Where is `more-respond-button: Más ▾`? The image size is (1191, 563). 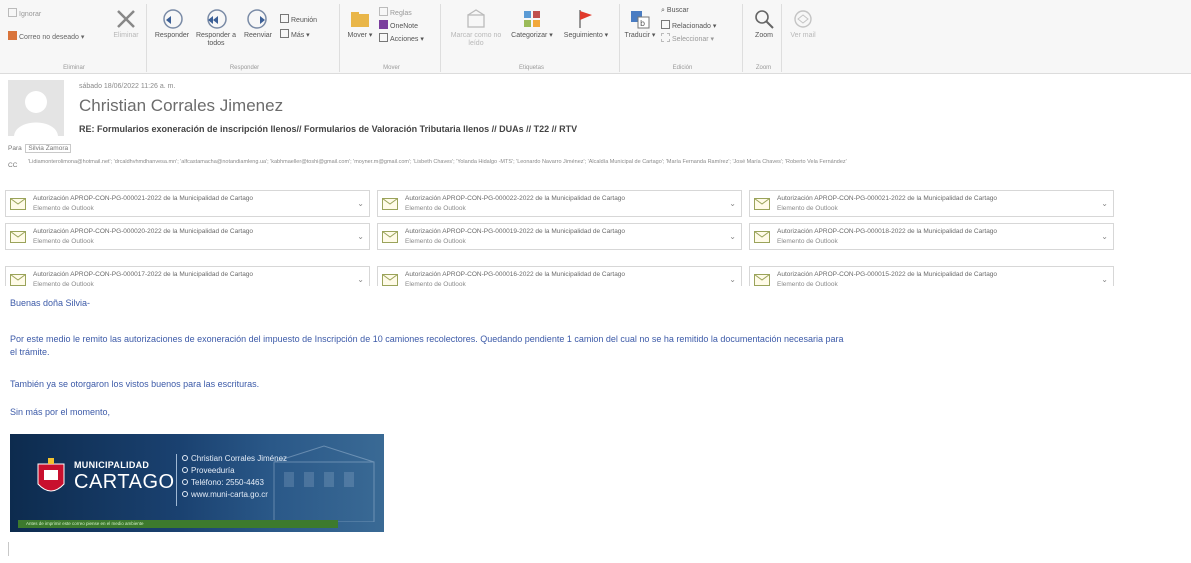 more-respond-button: Más ▾ is located at coordinates (295, 34).